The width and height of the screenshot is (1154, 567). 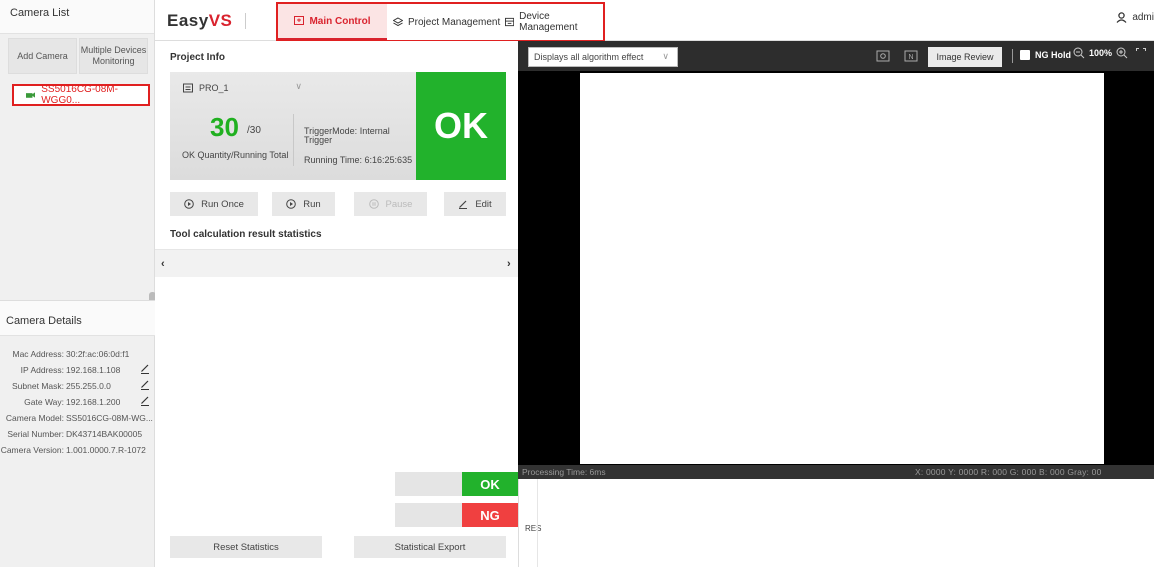 What do you see at coordinates (299, 20) in the screenshot?
I see `monitor-icon` at bounding box center [299, 20].